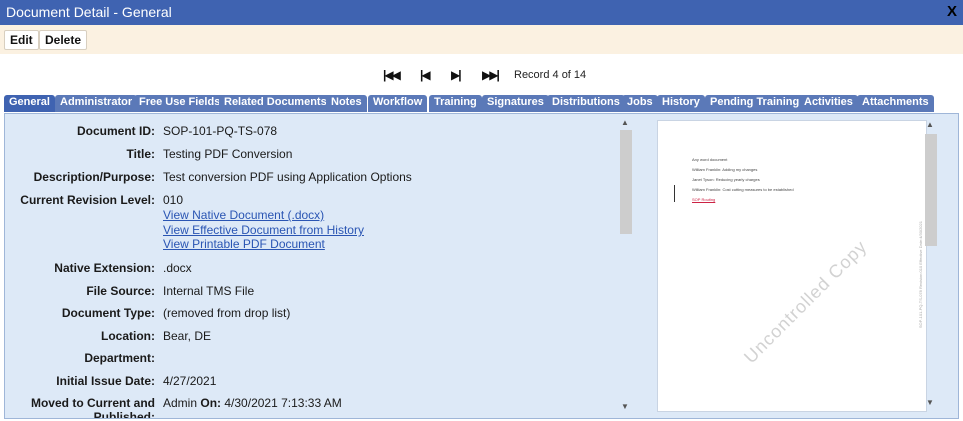 The image size is (963, 421). What do you see at coordinates (108, 313) in the screenshot?
I see `document-type-label: Document Type:` at bounding box center [108, 313].